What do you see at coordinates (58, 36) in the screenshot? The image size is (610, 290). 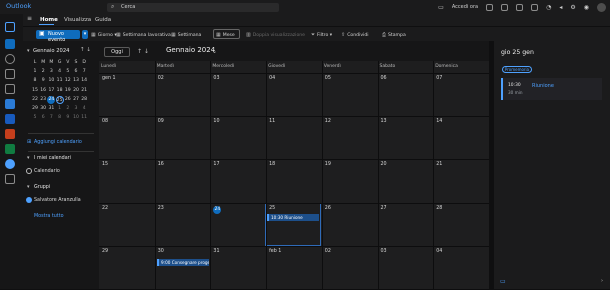 I see `new-event-button: ▣ Nuovo evento` at bounding box center [58, 36].